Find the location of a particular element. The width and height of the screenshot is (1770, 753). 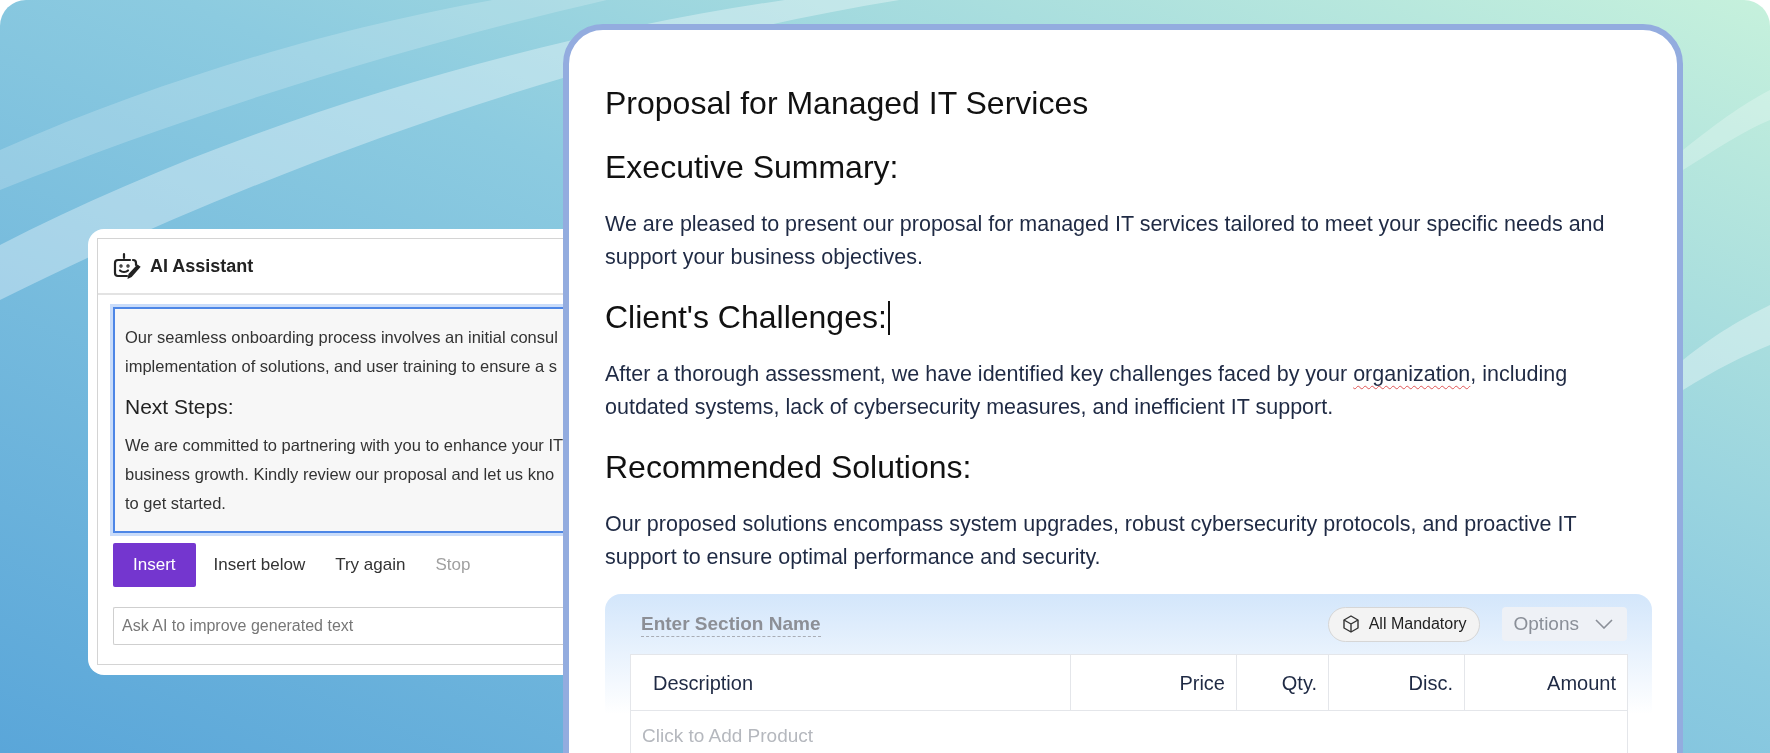

action-button: Insert is located at coordinates (154, 565).